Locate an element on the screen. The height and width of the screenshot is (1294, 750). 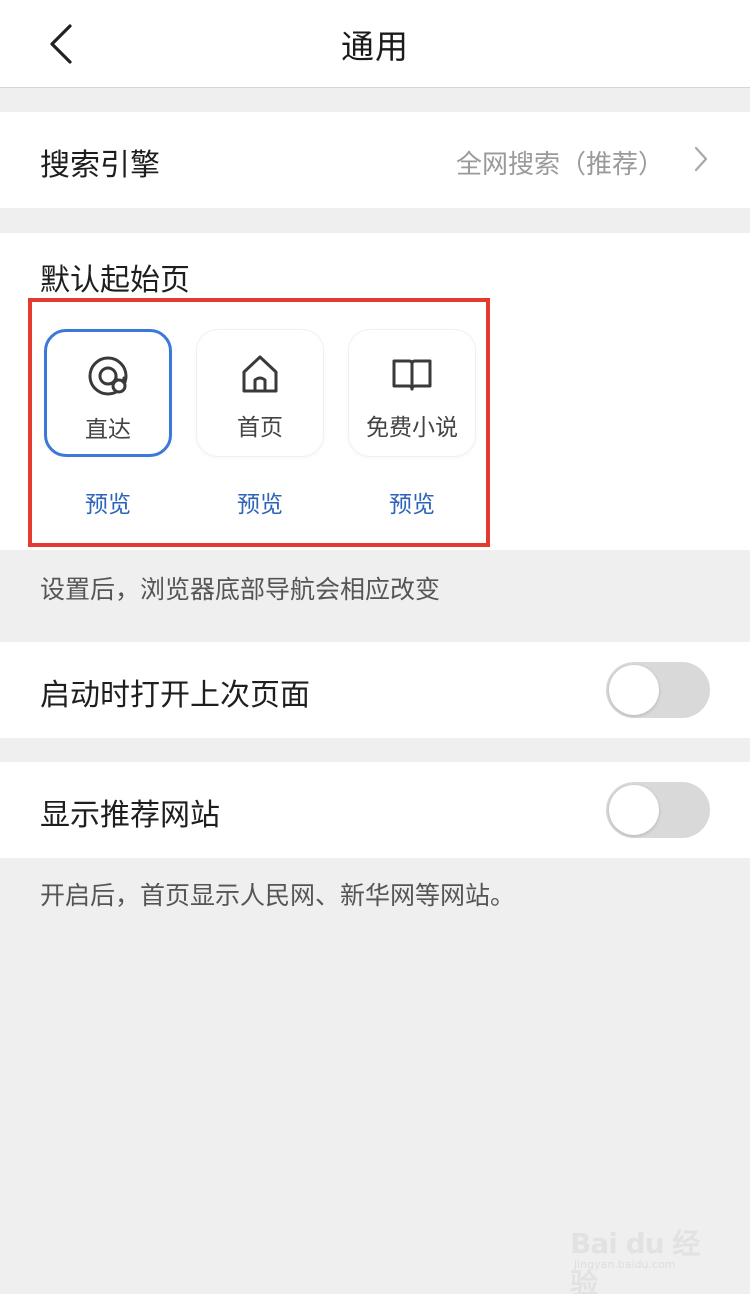
search-engine-row: 搜索引擎 全网搜索（推荐） is located at coordinates (375, 160).